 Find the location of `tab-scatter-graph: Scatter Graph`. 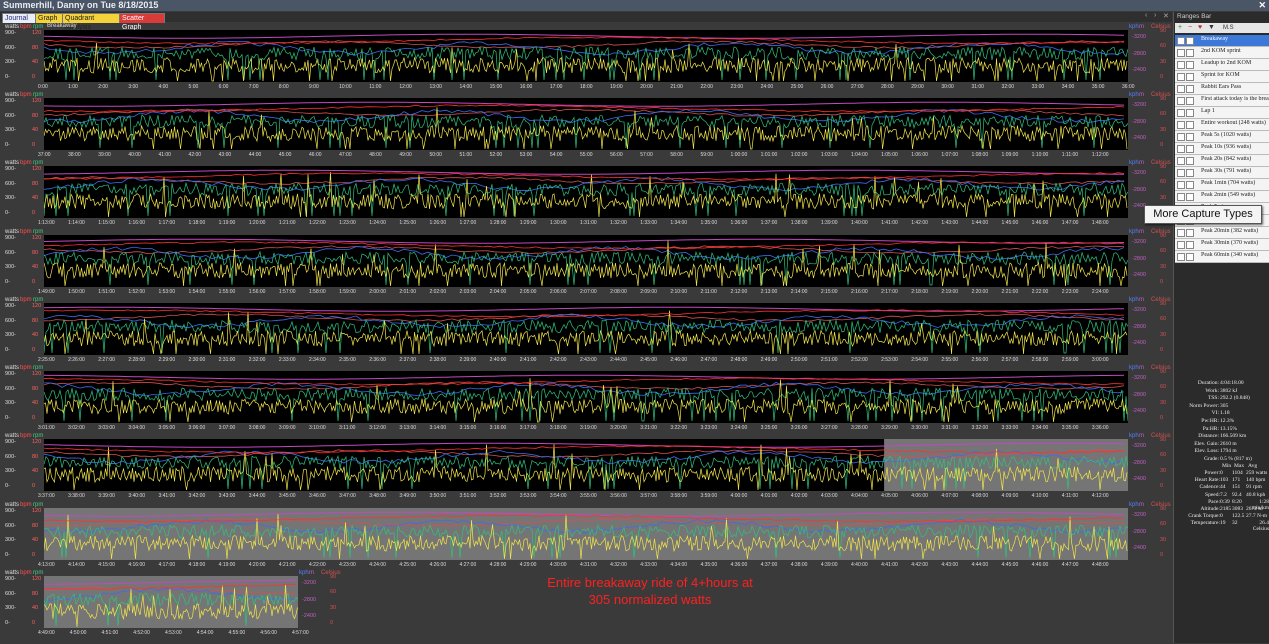

tab-scatter-graph: Scatter Graph is located at coordinates (142, 22).